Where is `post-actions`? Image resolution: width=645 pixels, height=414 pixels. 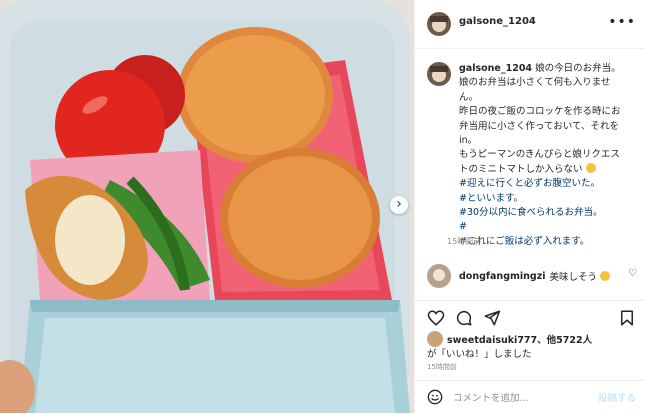 post-actions is located at coordinates (530, 314).